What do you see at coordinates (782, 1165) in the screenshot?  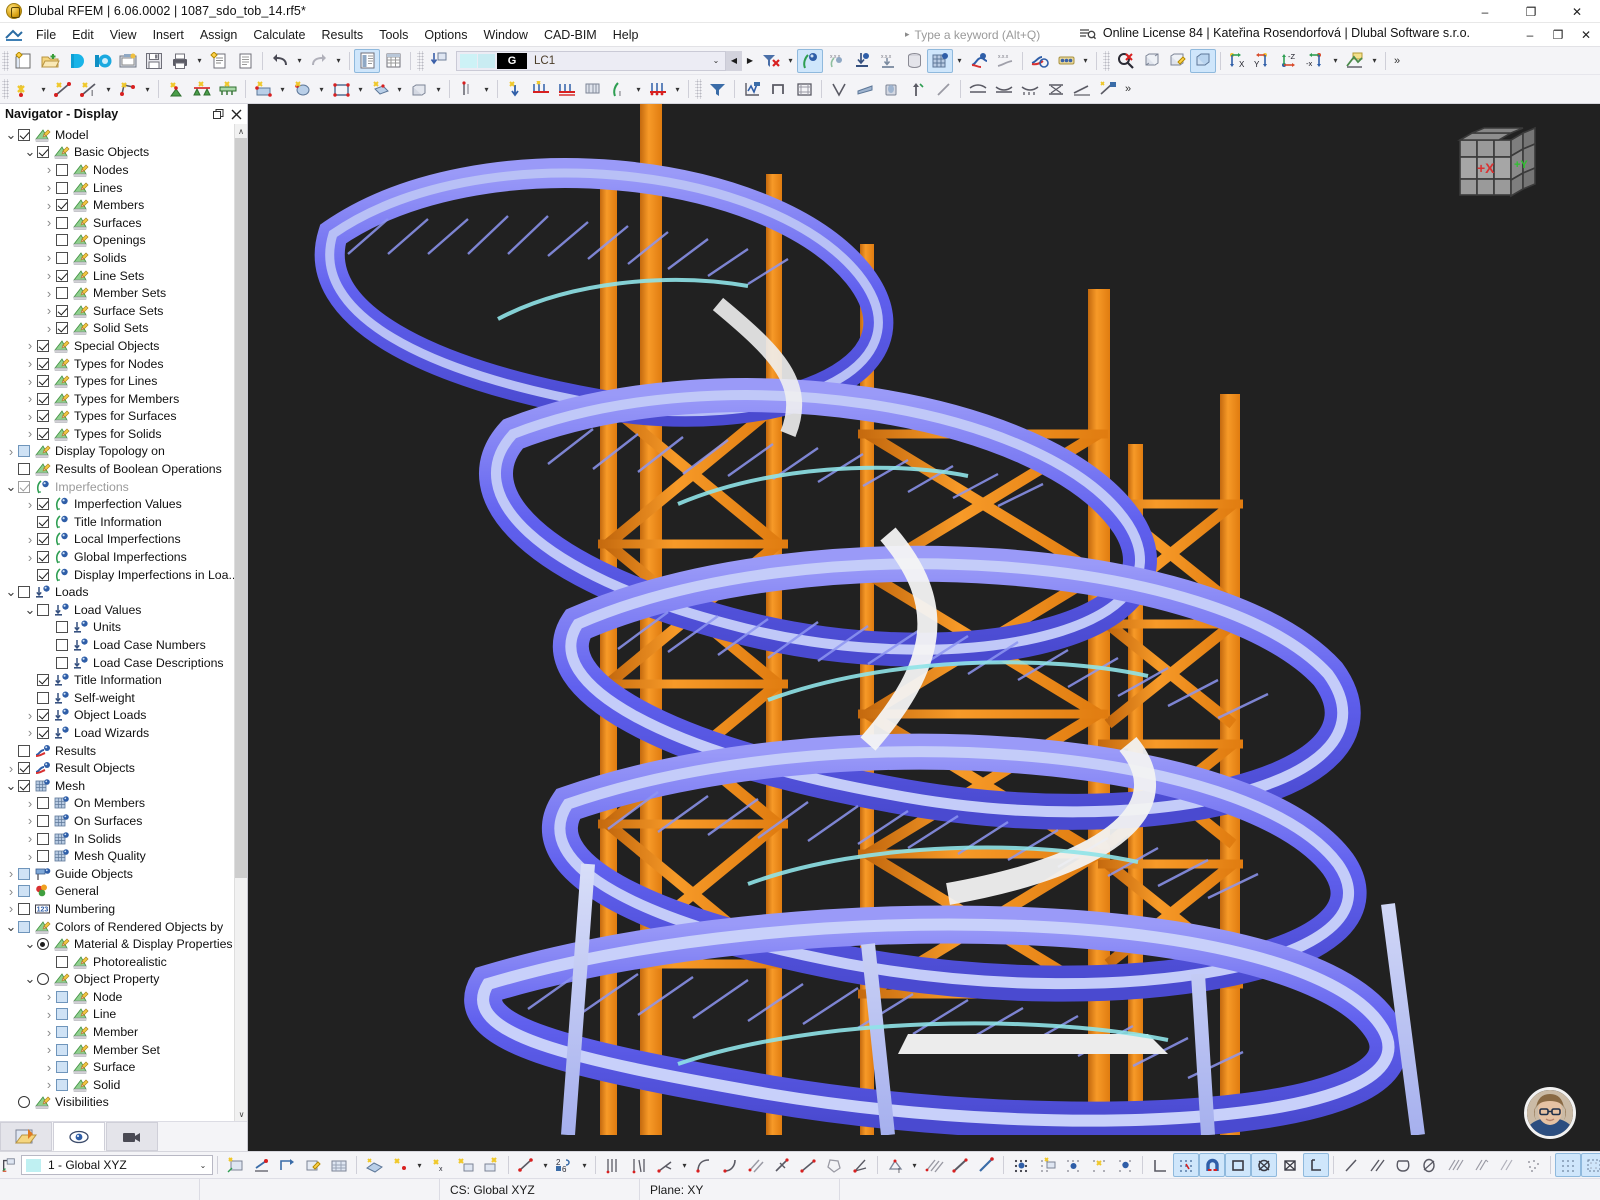 I see `perpendicular-line-button` at bounding box center [782, 1165].